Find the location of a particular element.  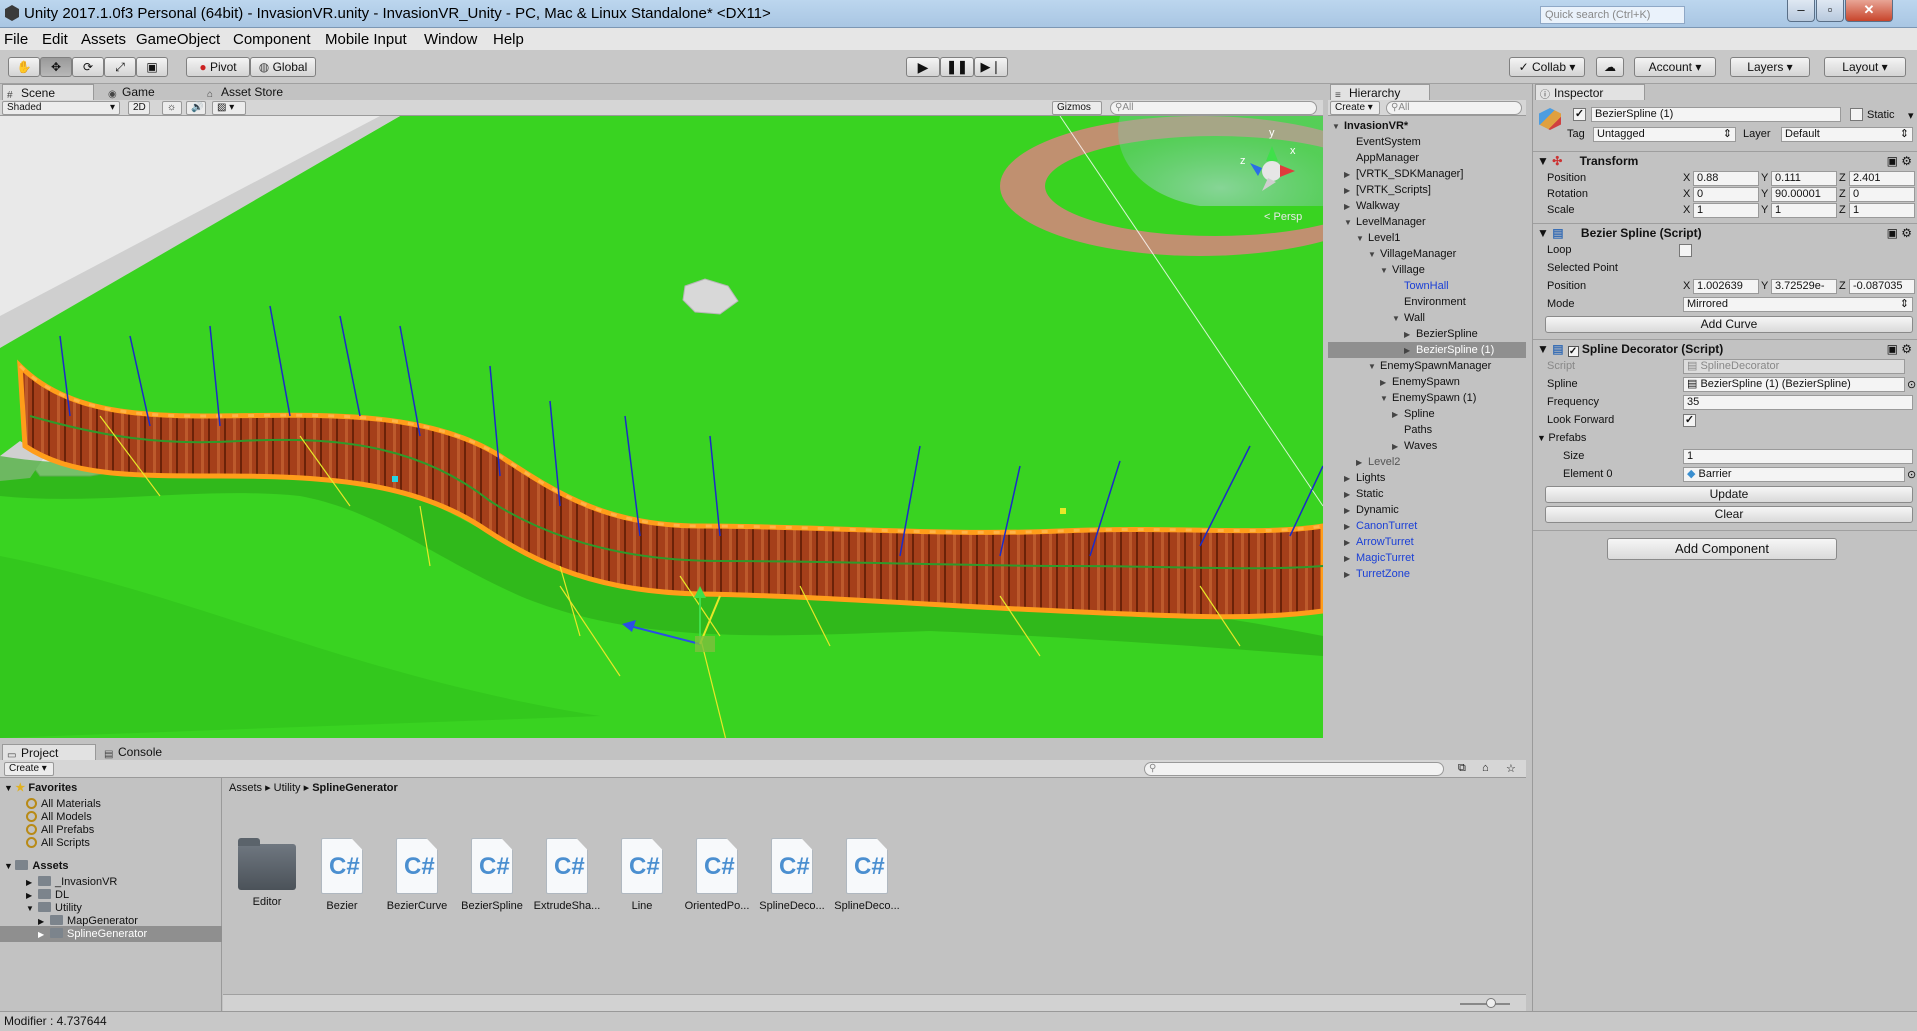

zoom-slider is located at coordinates (1485, 1004).